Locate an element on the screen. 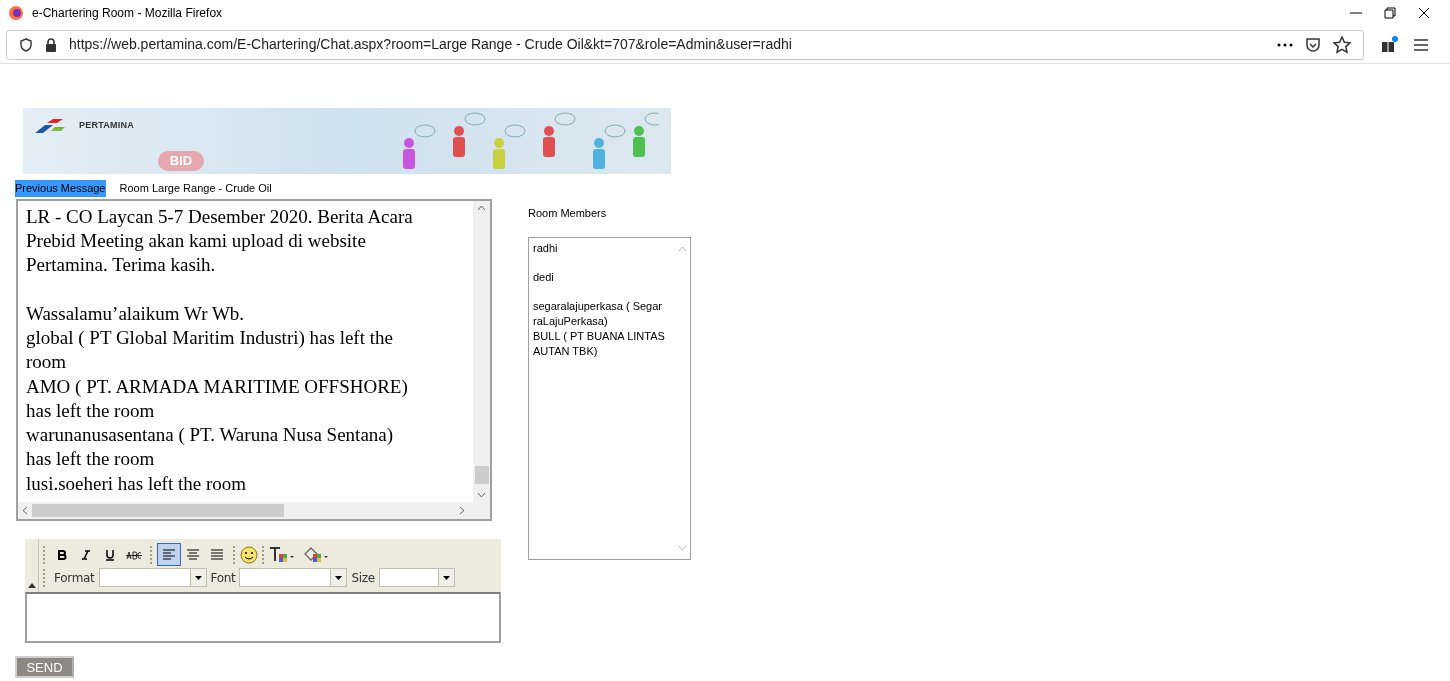  chat-line: Prebid Meeting akan kami upload di website is located at coordinates (196, 240).